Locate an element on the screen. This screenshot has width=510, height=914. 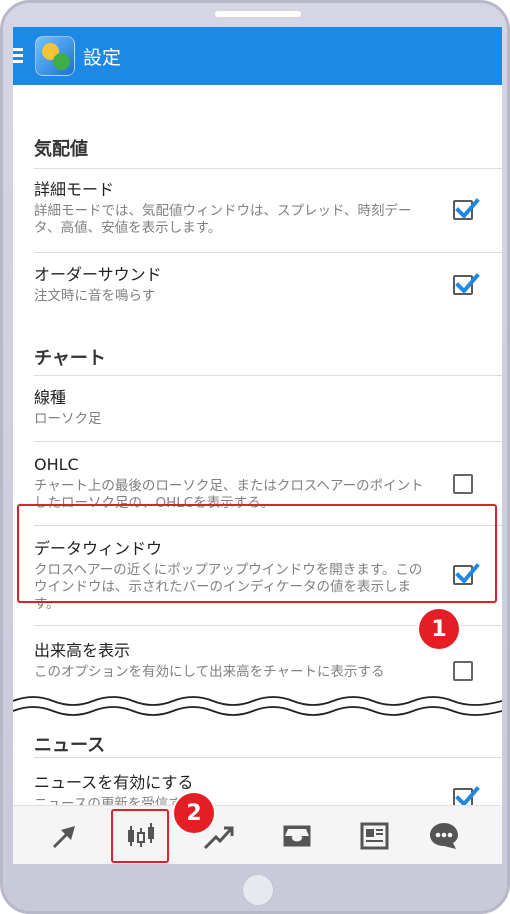
detail-mode-checkbox is located at coordinates (466, 209).